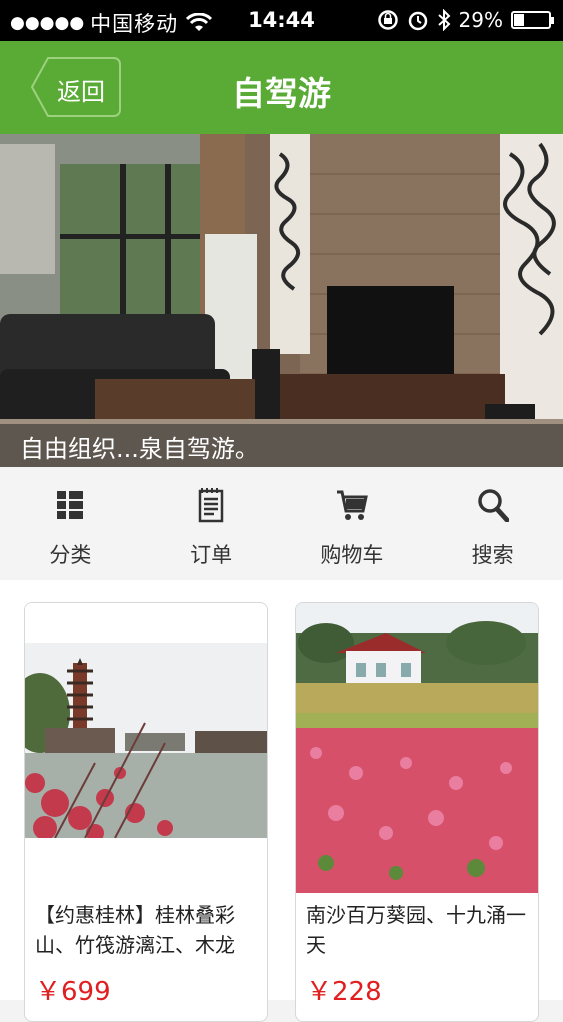 This screenshot has width=563, height=1022. I want to click on battery-icon, so click(532, 20).